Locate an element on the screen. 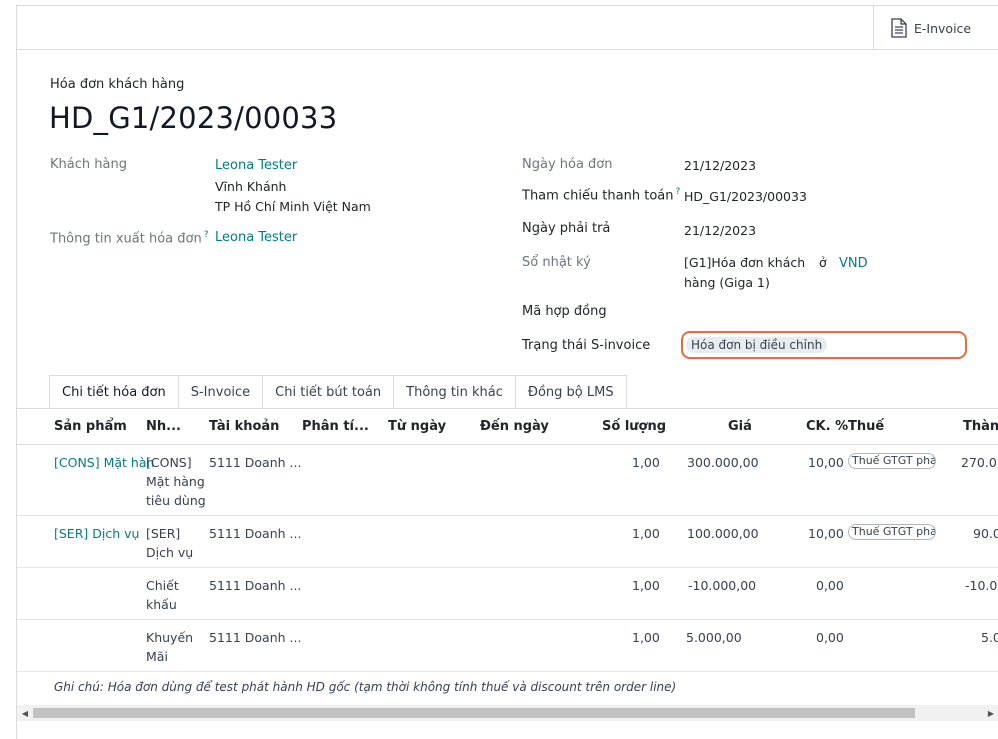 Image resolution: width=998 pixels, height=739 pixels. col-header-from-date: Từ ngày is located at coordinates (417, 426).